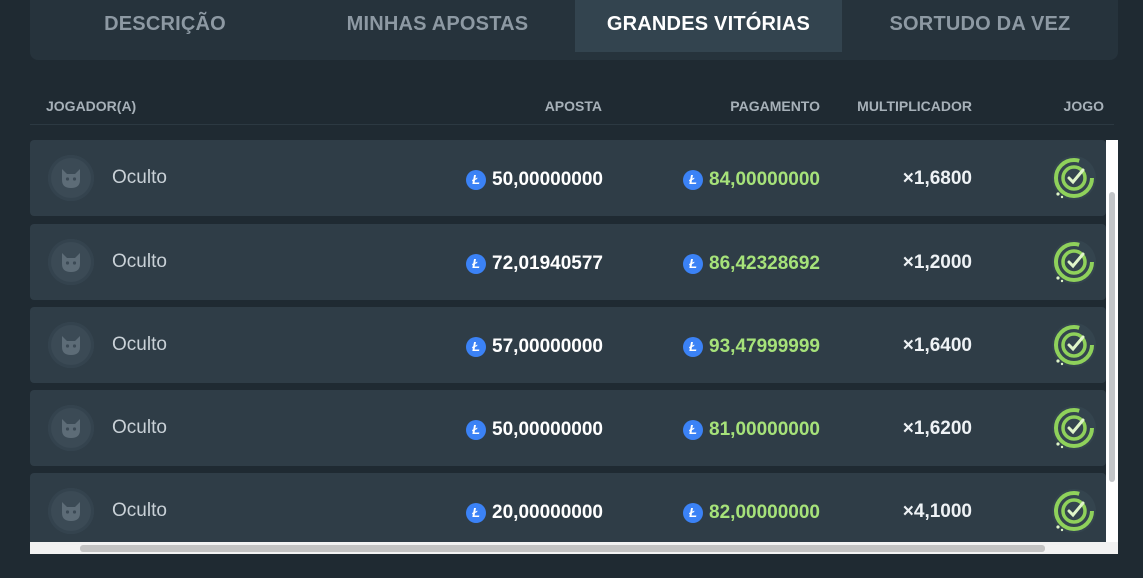 This screenshot has height=578, width=1143. What do you see at coordinates (547, 346) in the screenshot?
I see `bet-value: 57,00000000` at bounding box center [547, 346].